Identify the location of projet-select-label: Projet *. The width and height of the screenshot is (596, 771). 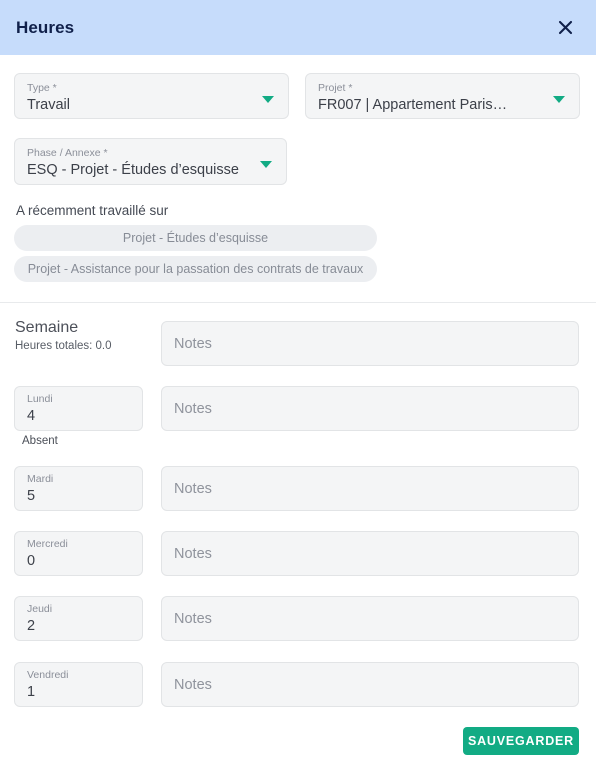
(335, 88).